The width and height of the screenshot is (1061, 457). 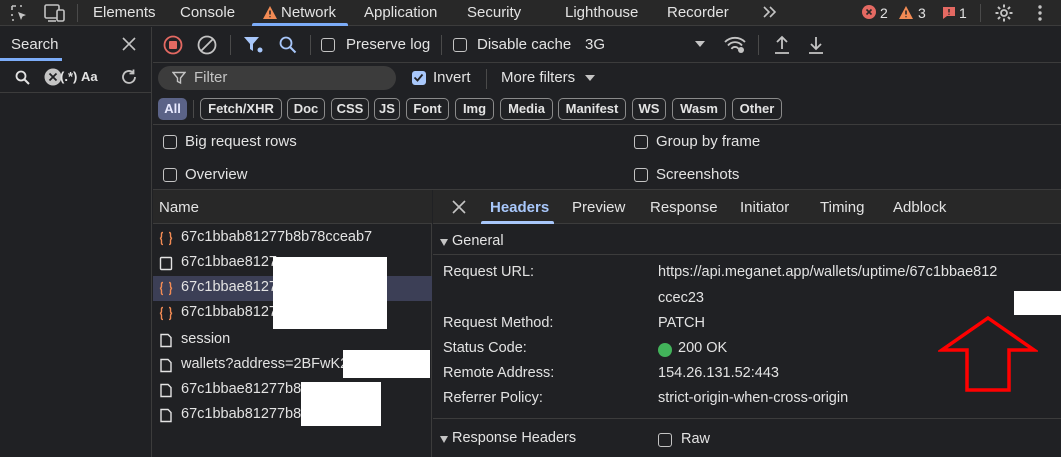 What do you see at coordinates (698, 13) in the screenshot?
I see `tab-recorder: Recorder` at bounding box center [698, 13].